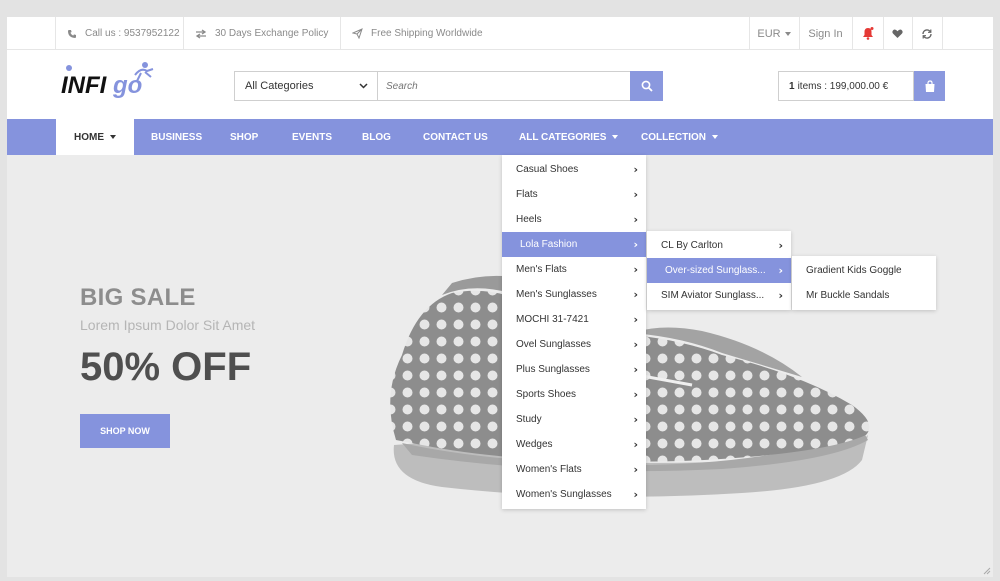 The height and width of the screenshot is (581, 1000). I want to click on menu-item-over-sized-sunglasses: Over-sized Sunglass... ›, so click(719, 270).